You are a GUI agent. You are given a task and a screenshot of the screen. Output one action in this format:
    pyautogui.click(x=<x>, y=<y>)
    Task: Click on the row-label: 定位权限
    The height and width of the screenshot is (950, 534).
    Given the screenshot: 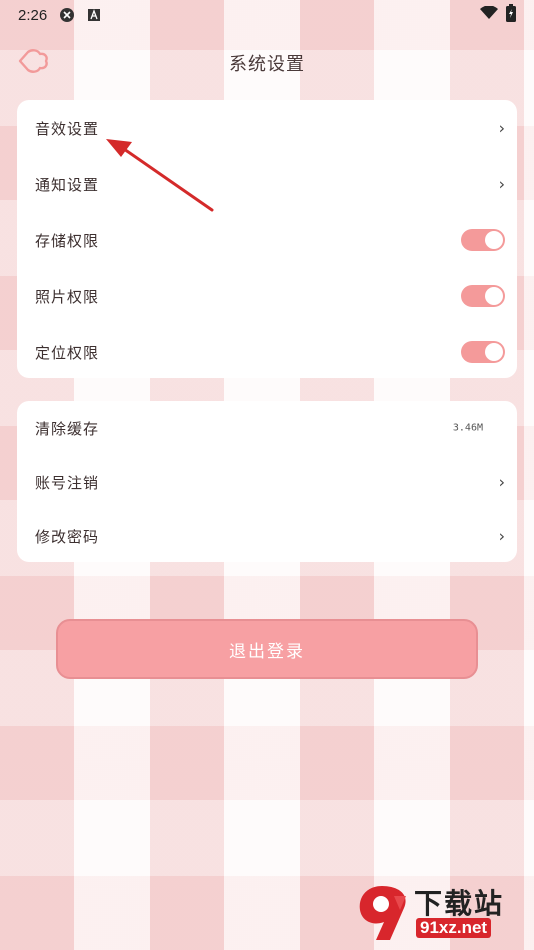 What is the action you would take?
    pyautogui.click(x=67, y=352)
    